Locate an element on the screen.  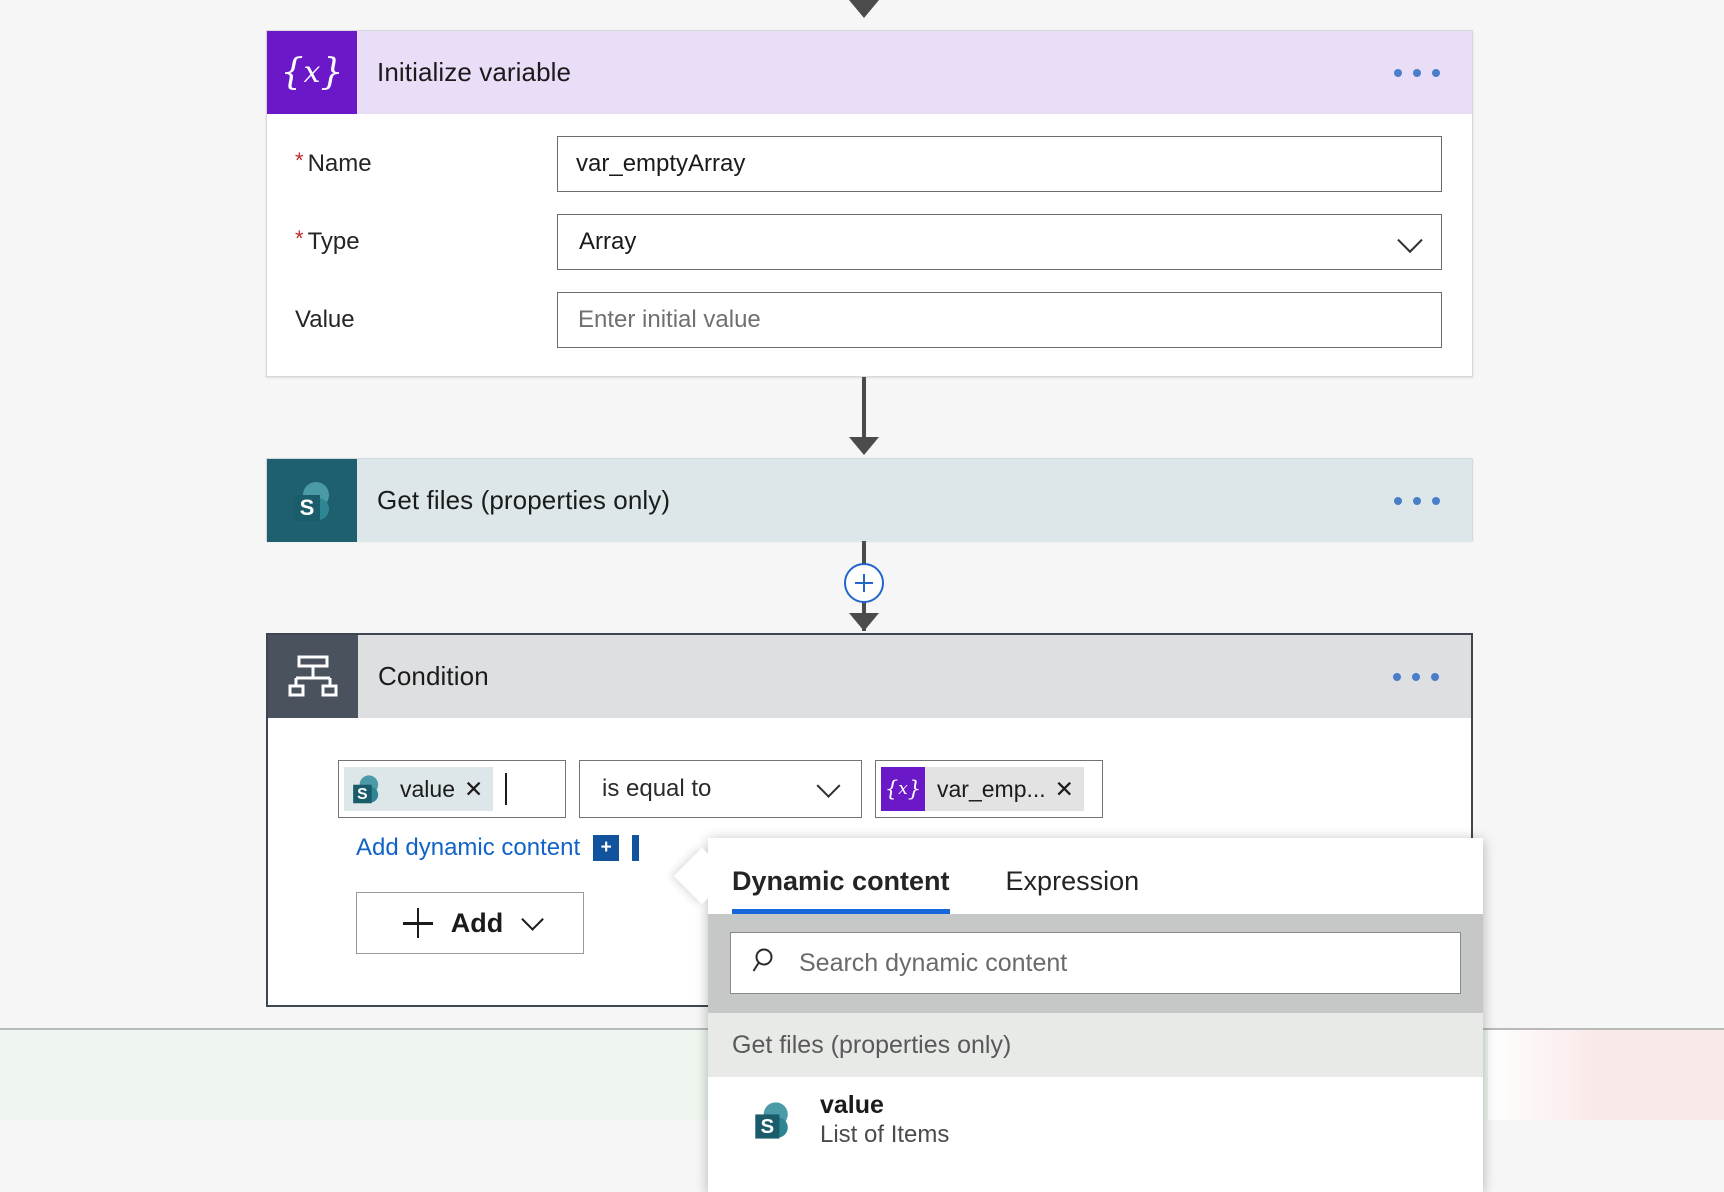
panel-search-area: Search dynamic content is located at coordinates (1095, 963).